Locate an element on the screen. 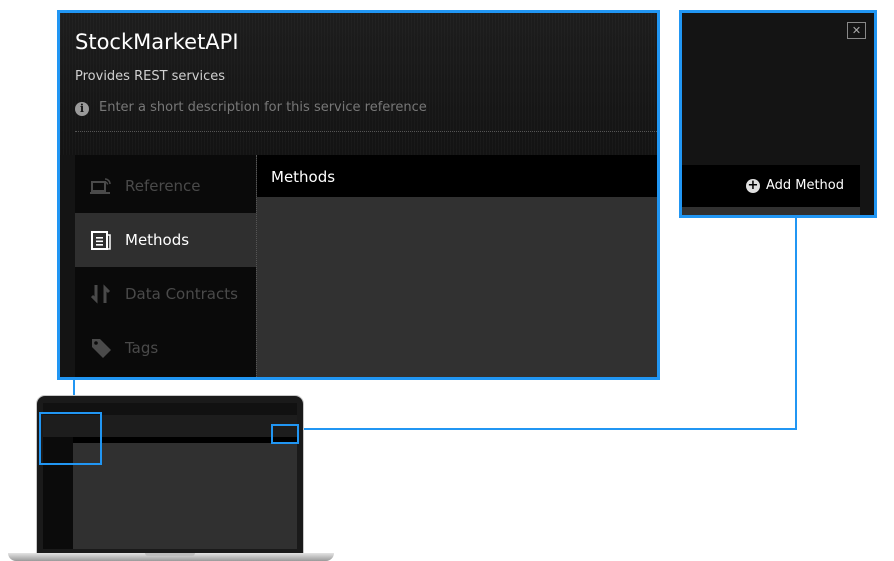  add-method-button: + Add Method is located at coordinates (794, 185).